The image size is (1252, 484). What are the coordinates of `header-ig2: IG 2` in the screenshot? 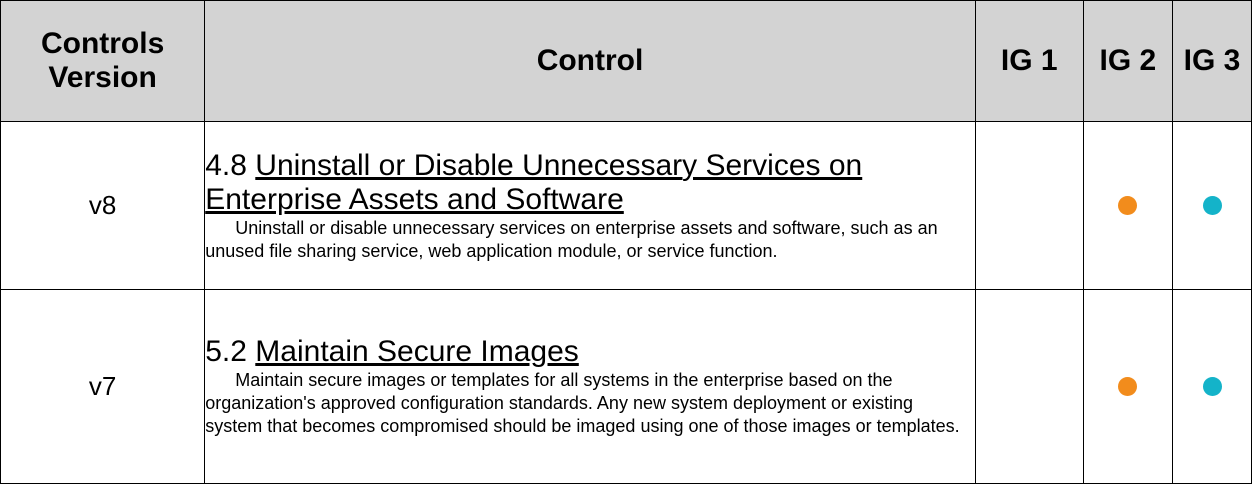 It's located at (1128, 61).